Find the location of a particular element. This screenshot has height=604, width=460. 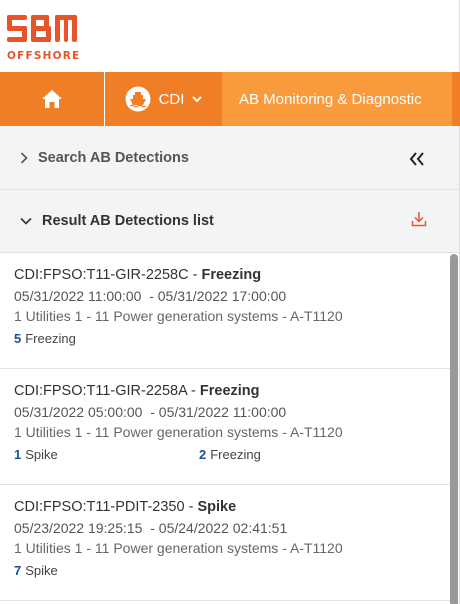

count-number: 7 is located at coordinates (18, 570).